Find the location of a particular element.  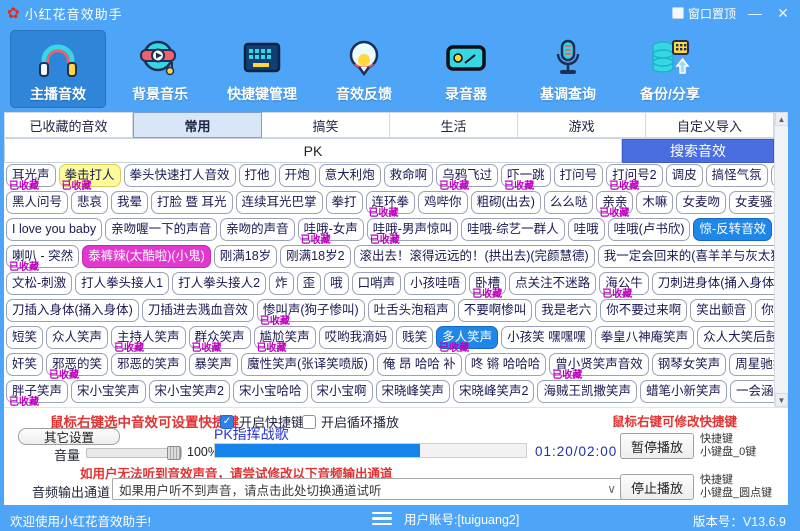

toolbar-item-backup-share: 备份/分享 is located at coordinates (670, 69).